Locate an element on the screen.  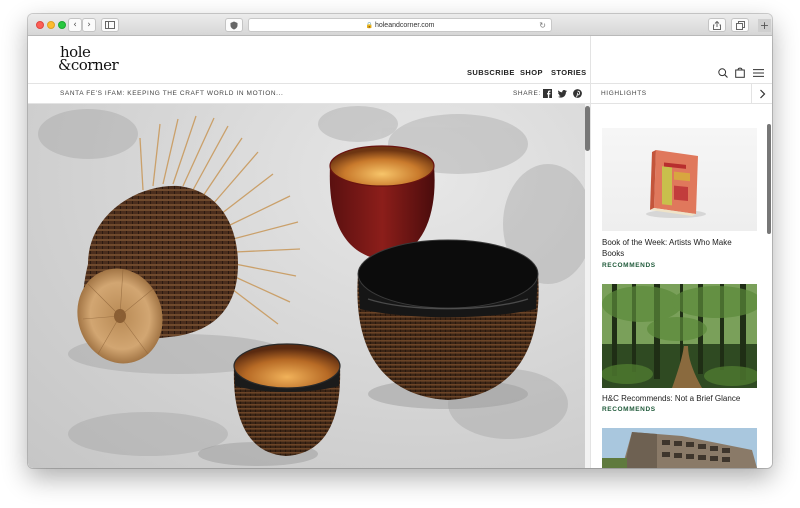
card-building-image is located at coordinates (679, 448).